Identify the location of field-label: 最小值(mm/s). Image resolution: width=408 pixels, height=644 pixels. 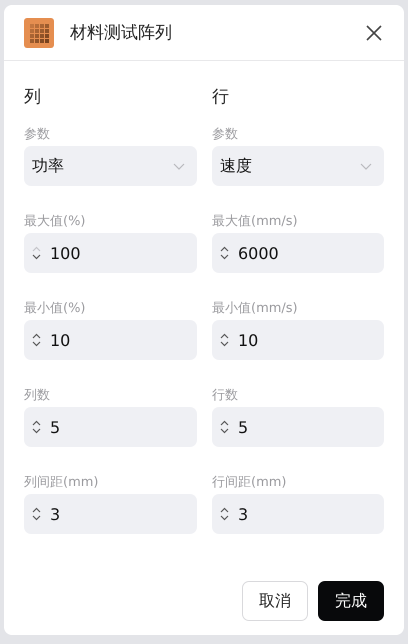
(255, 309).